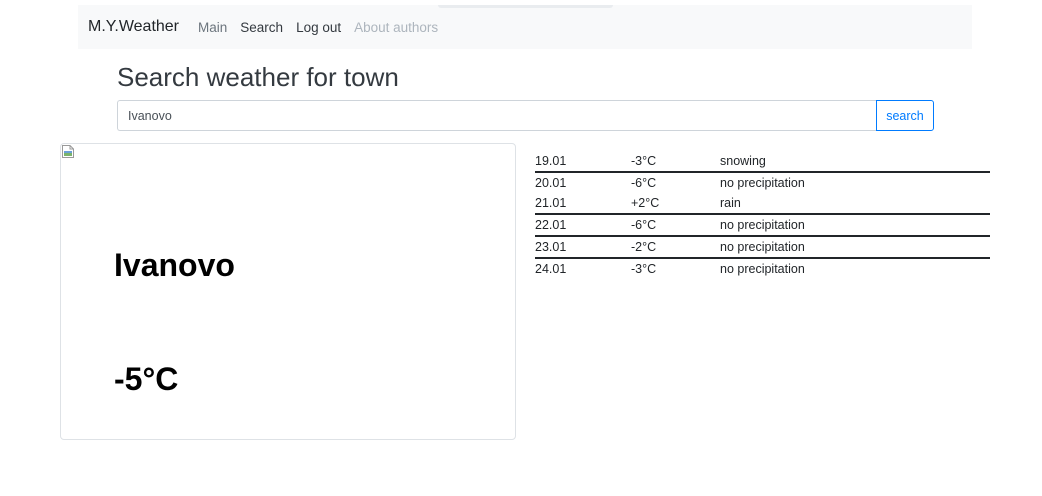 The image size is (1042, 496). I want to click on forecast-row: 19.01 -3°C snowing, so click(762, 162).